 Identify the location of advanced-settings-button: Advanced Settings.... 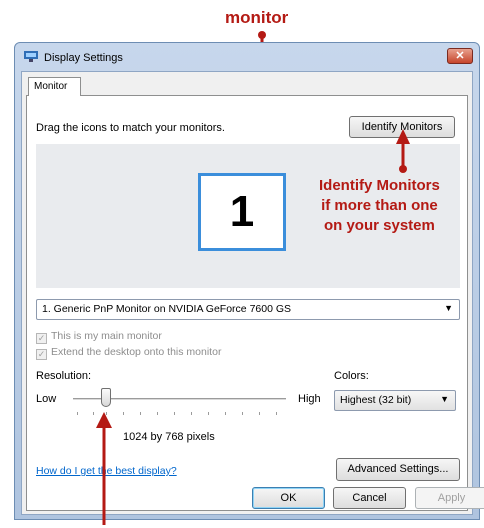
(398, 469).